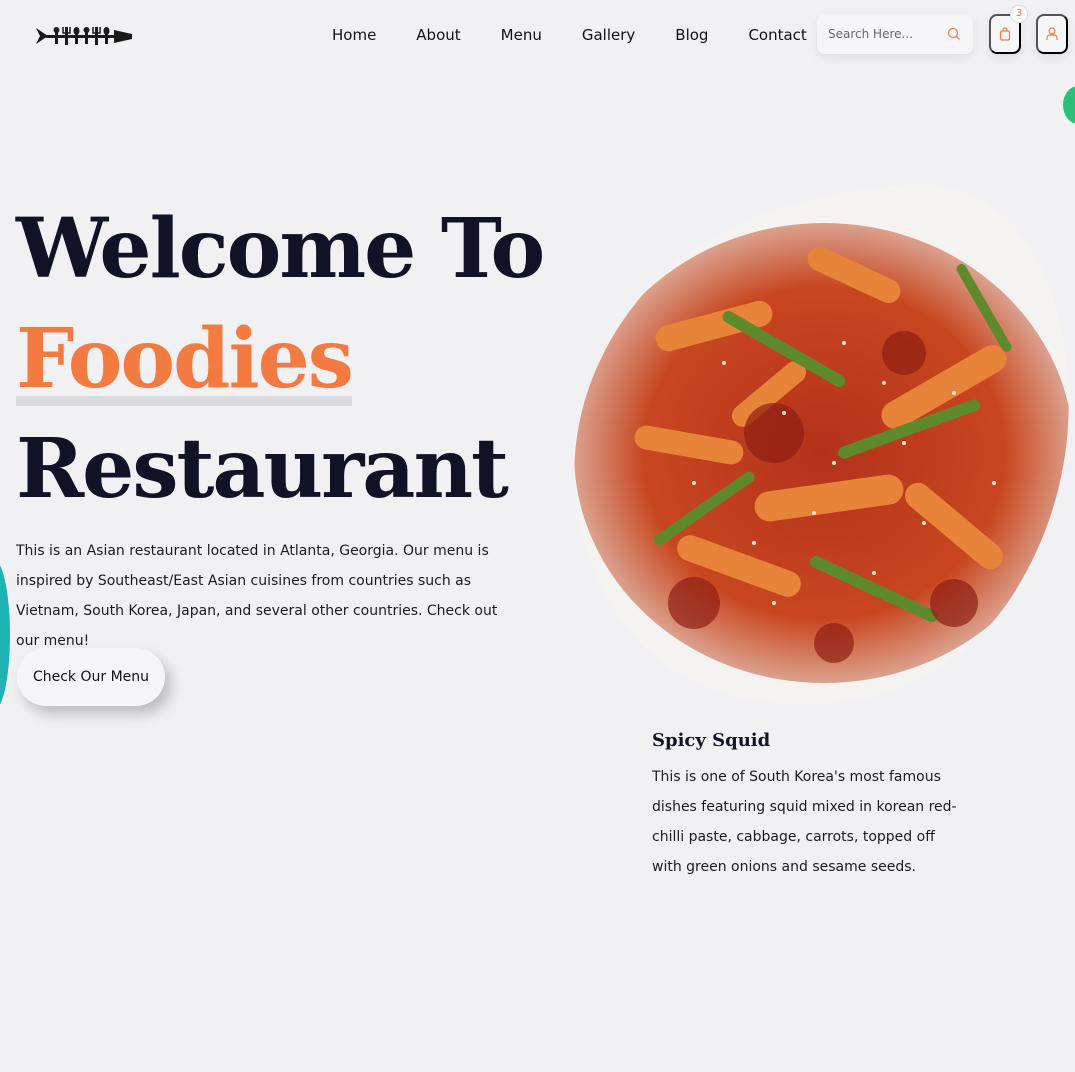 This screenshot has height=1072, width=1075. What do you see at coordinates (280, 249) in the screenshot?
I see `hero-title-line-1: Welcome To` at bounding box center [280, 249].